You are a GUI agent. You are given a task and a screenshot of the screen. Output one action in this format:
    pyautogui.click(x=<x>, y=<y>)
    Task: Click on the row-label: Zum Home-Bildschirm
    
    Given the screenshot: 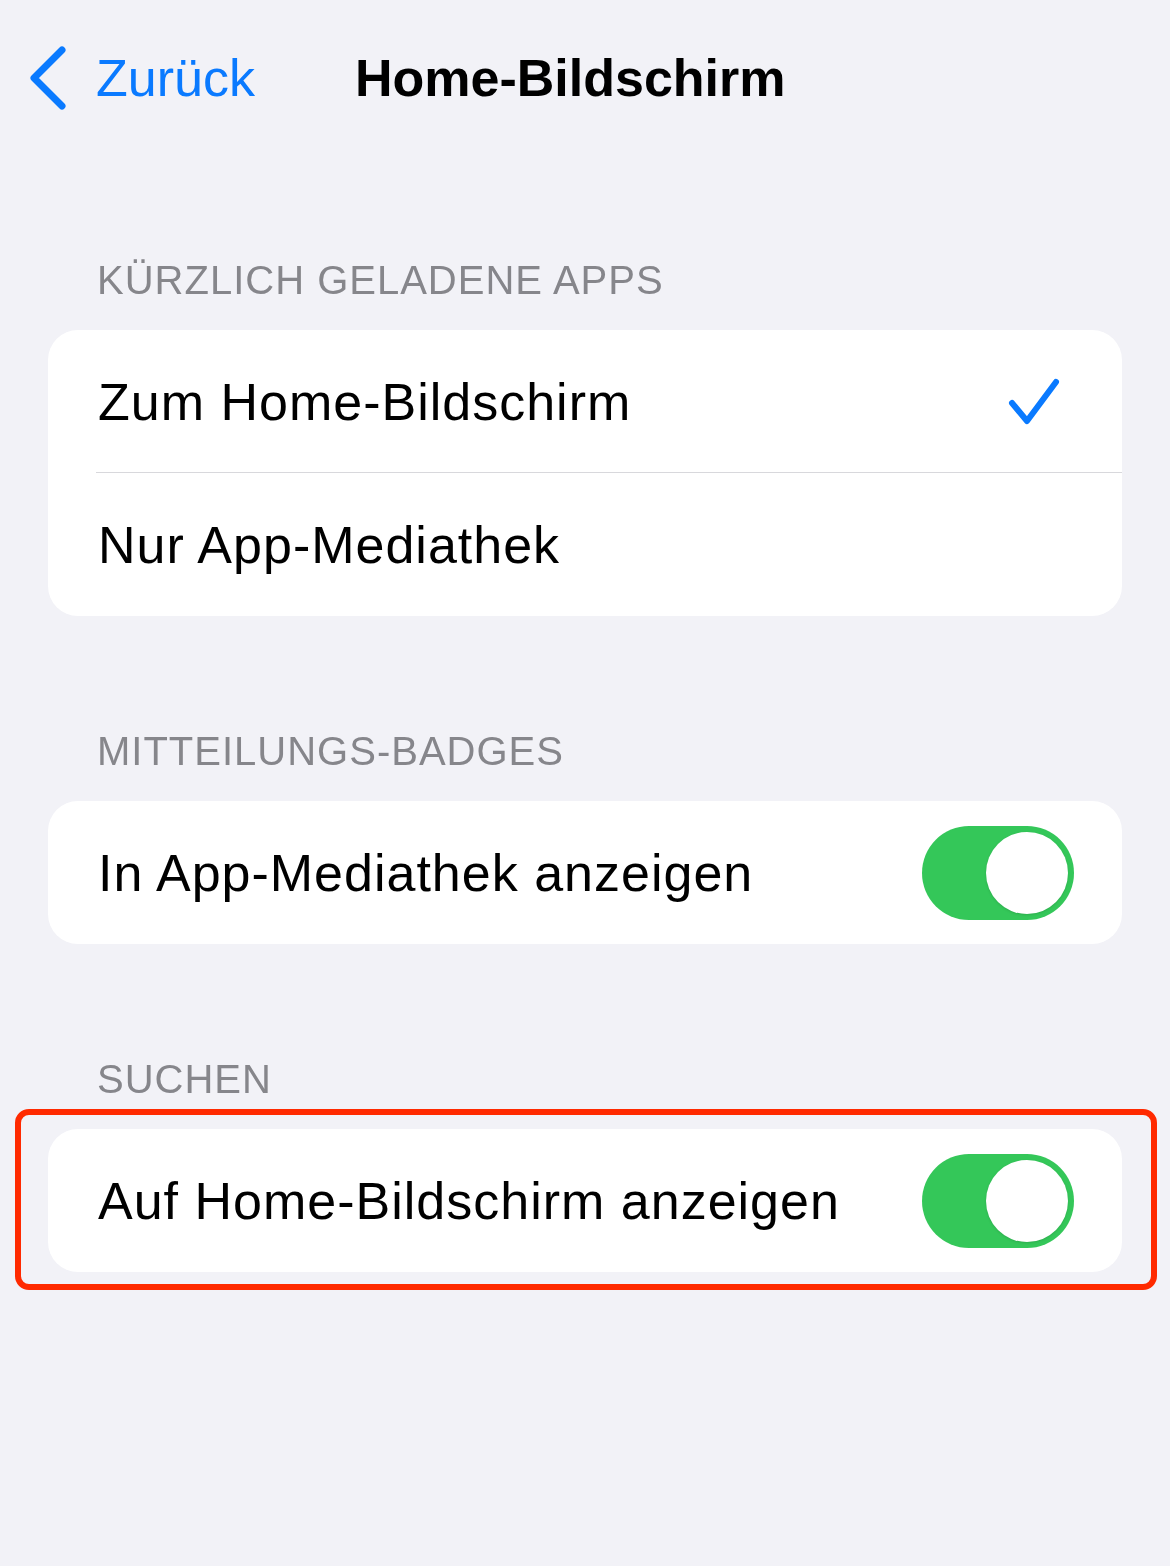 What is the action you would take?
    pyautogui.click(x=365, y=401)
    